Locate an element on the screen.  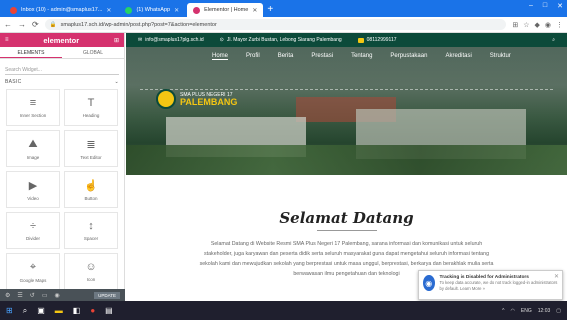
settings-icon: ⚙ is located at coordinates (7, 295).